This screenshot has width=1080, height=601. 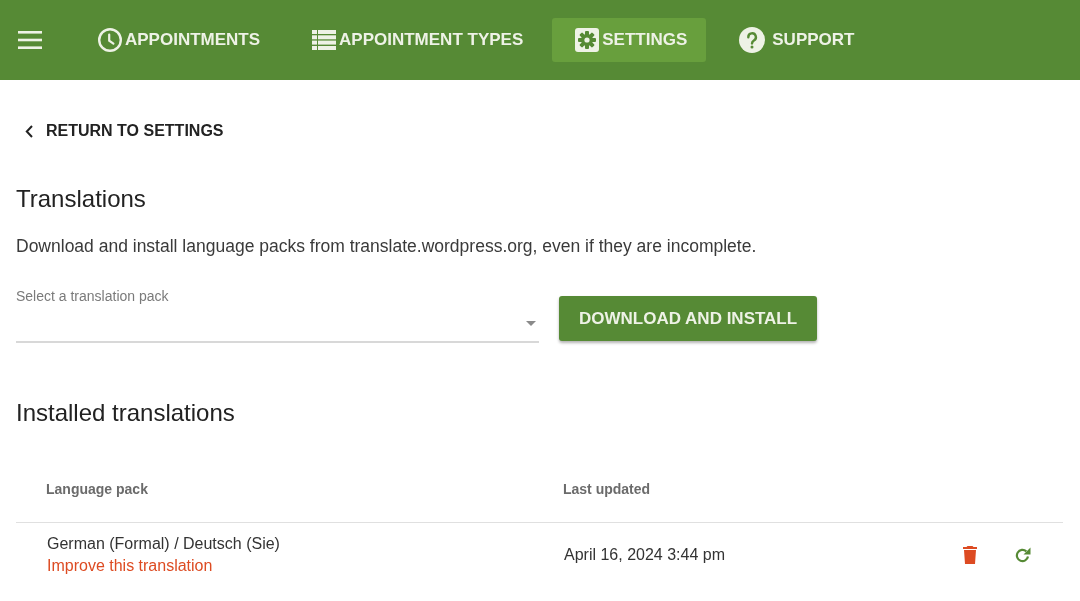 What do you see at coordinates (290, 566) in the screenshot?
I see `improve-translation-link: Improve this translation` at bounding box center [290, 566].